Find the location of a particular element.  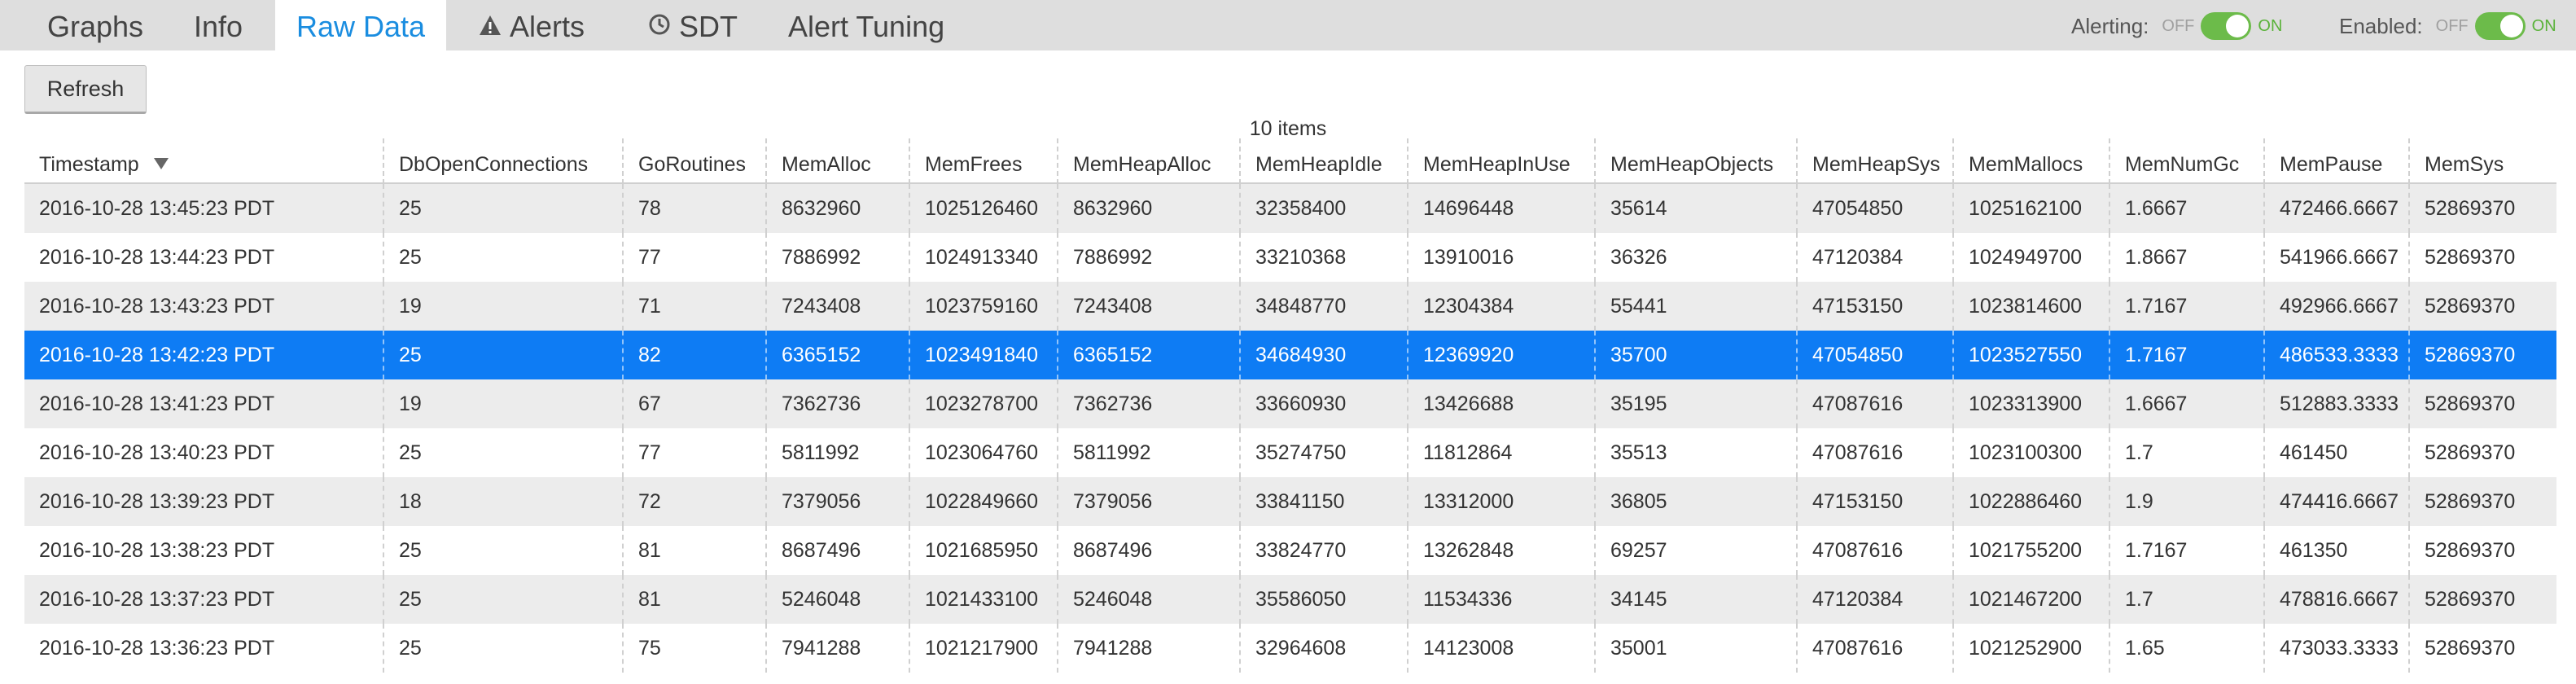

cell-mem-heap-idle: 35274750 is located at coordinates (1292, 452).